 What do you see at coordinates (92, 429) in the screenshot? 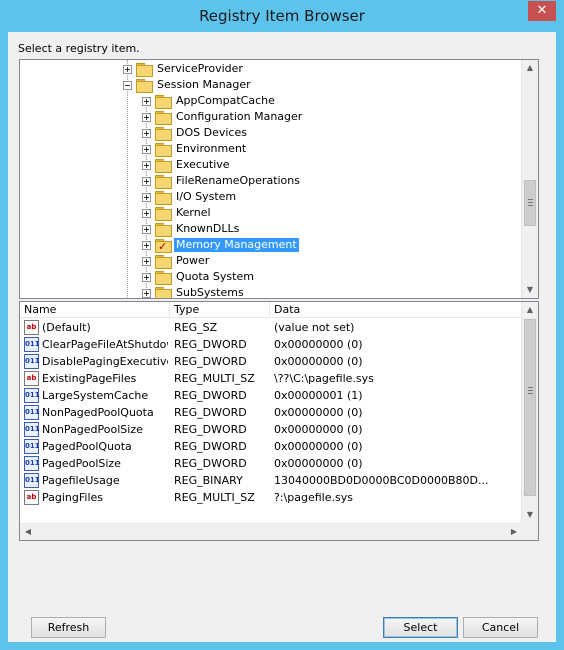
I see `value-name: NonPagedPoolSize` at bounding box center [92, 429].